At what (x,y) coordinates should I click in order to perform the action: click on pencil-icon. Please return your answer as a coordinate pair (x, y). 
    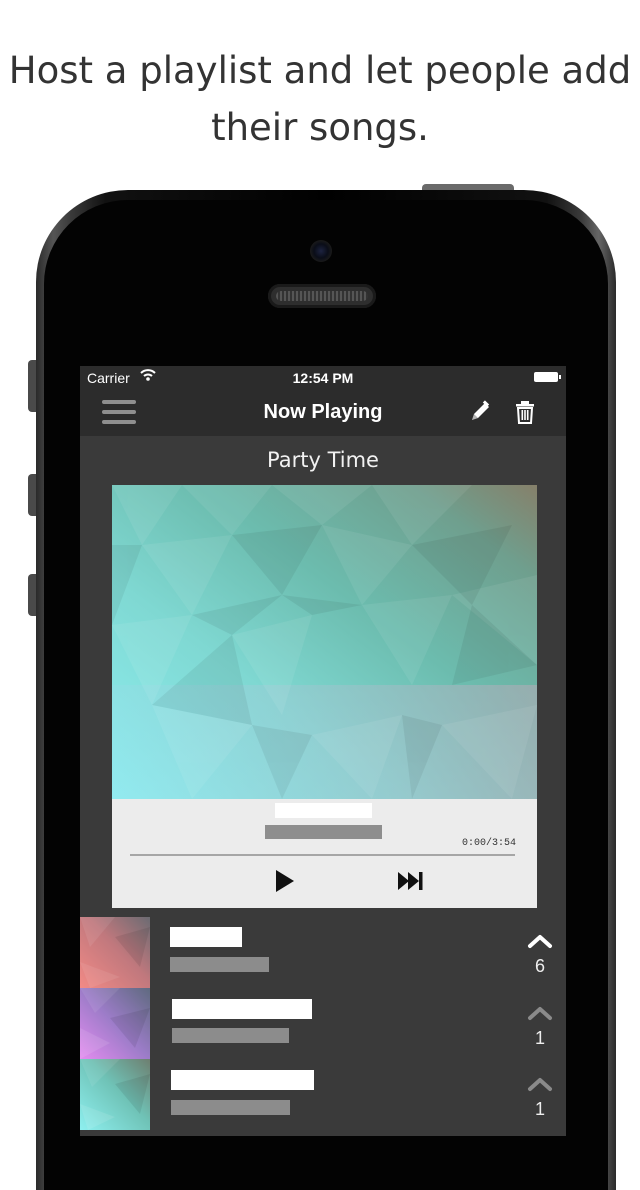
    Looking at the image, I should click on (479, 412).